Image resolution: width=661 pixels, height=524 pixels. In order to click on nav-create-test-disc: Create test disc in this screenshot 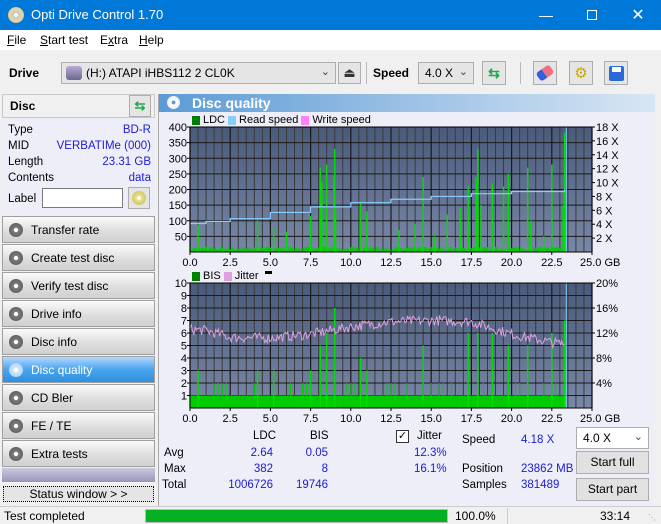, I will do `click(78, 257)`.